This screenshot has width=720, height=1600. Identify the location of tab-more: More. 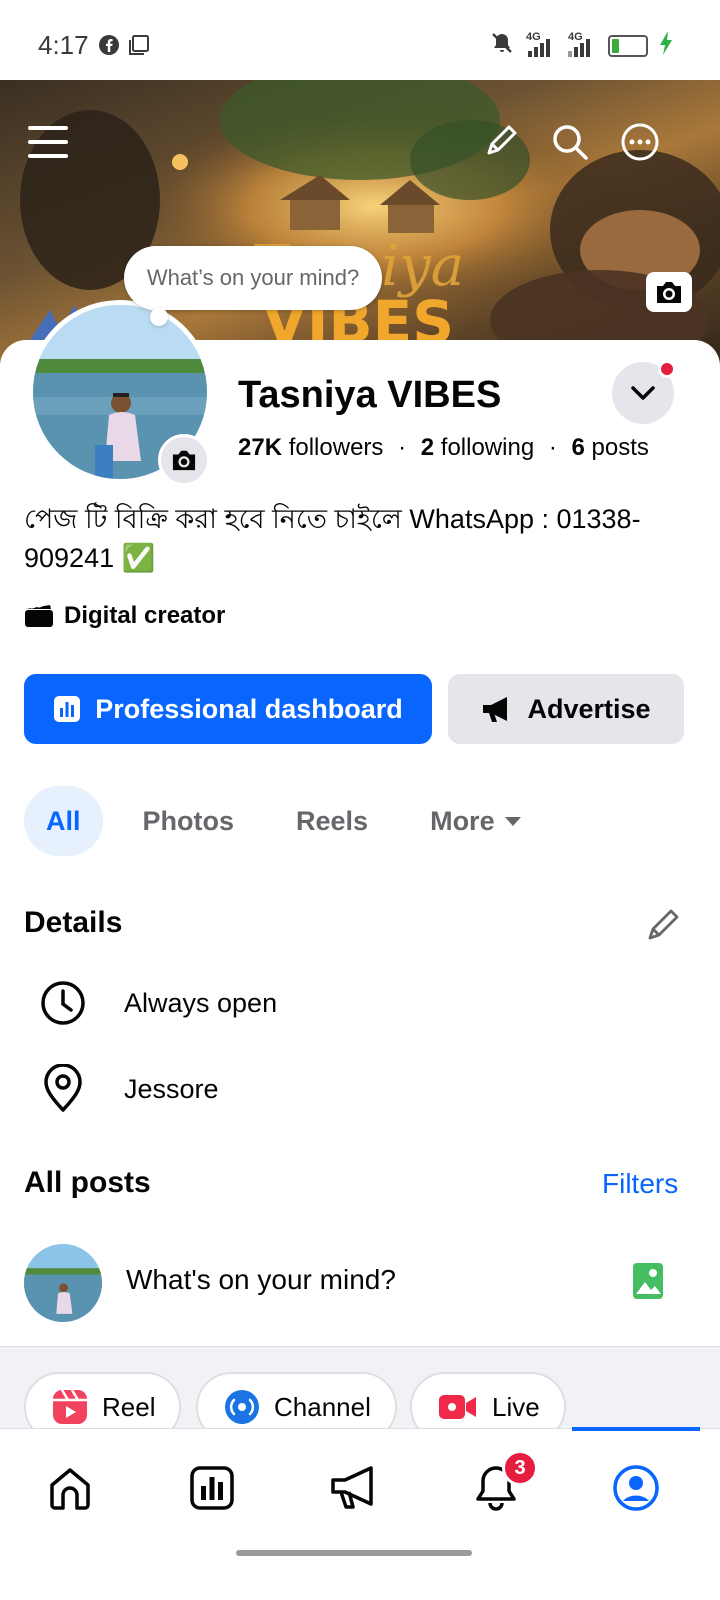
(476, 821).